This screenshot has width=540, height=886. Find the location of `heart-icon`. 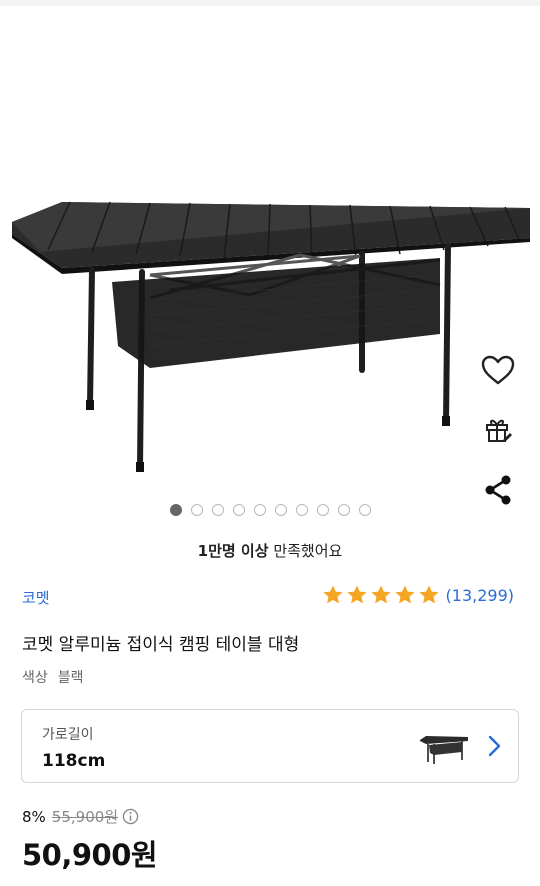

heart-icon is located at coordinates (498, 370).